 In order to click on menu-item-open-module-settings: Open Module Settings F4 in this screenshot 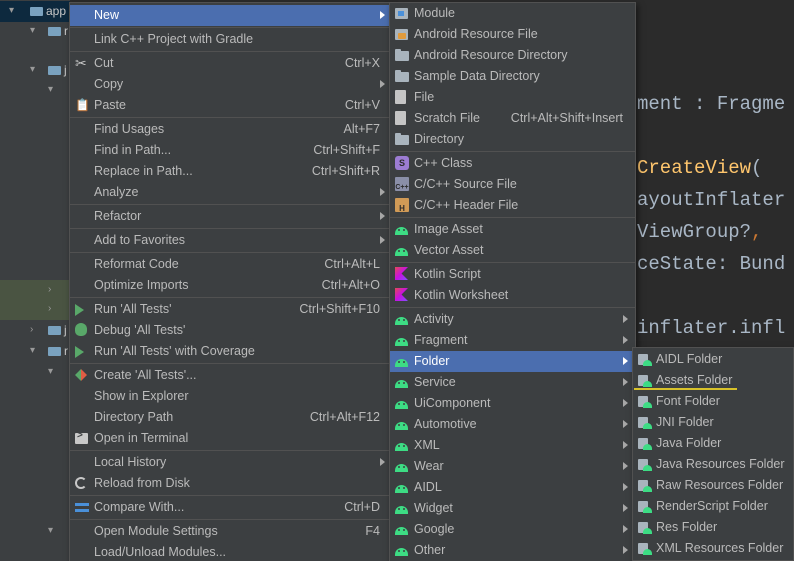, I will do `click(229, 531)`.